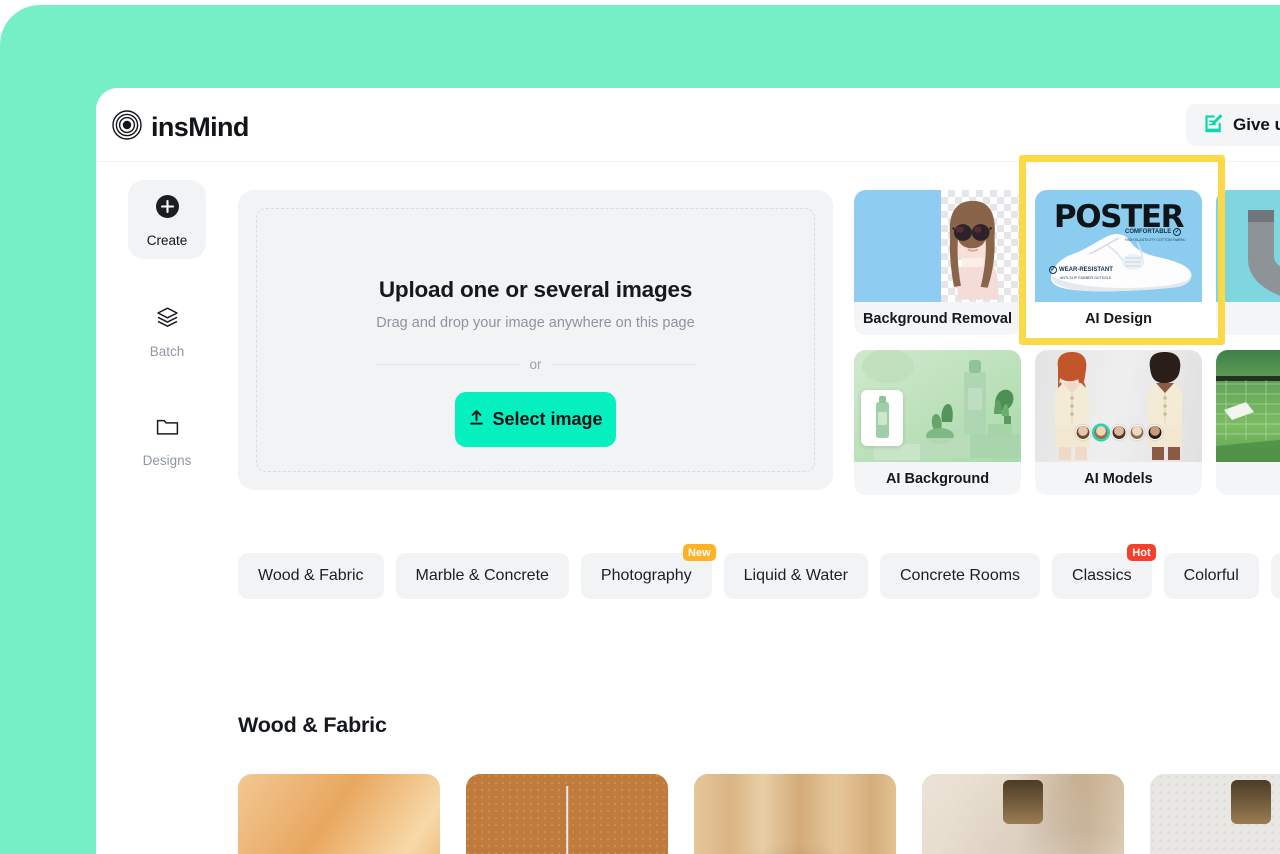 The height and width of the screenshot is (854, 1280). What do you see at coordinates (795, 814) in the screenshot?
I see `gallery-item-plate-cutlery` at bounding box center [795, 814].